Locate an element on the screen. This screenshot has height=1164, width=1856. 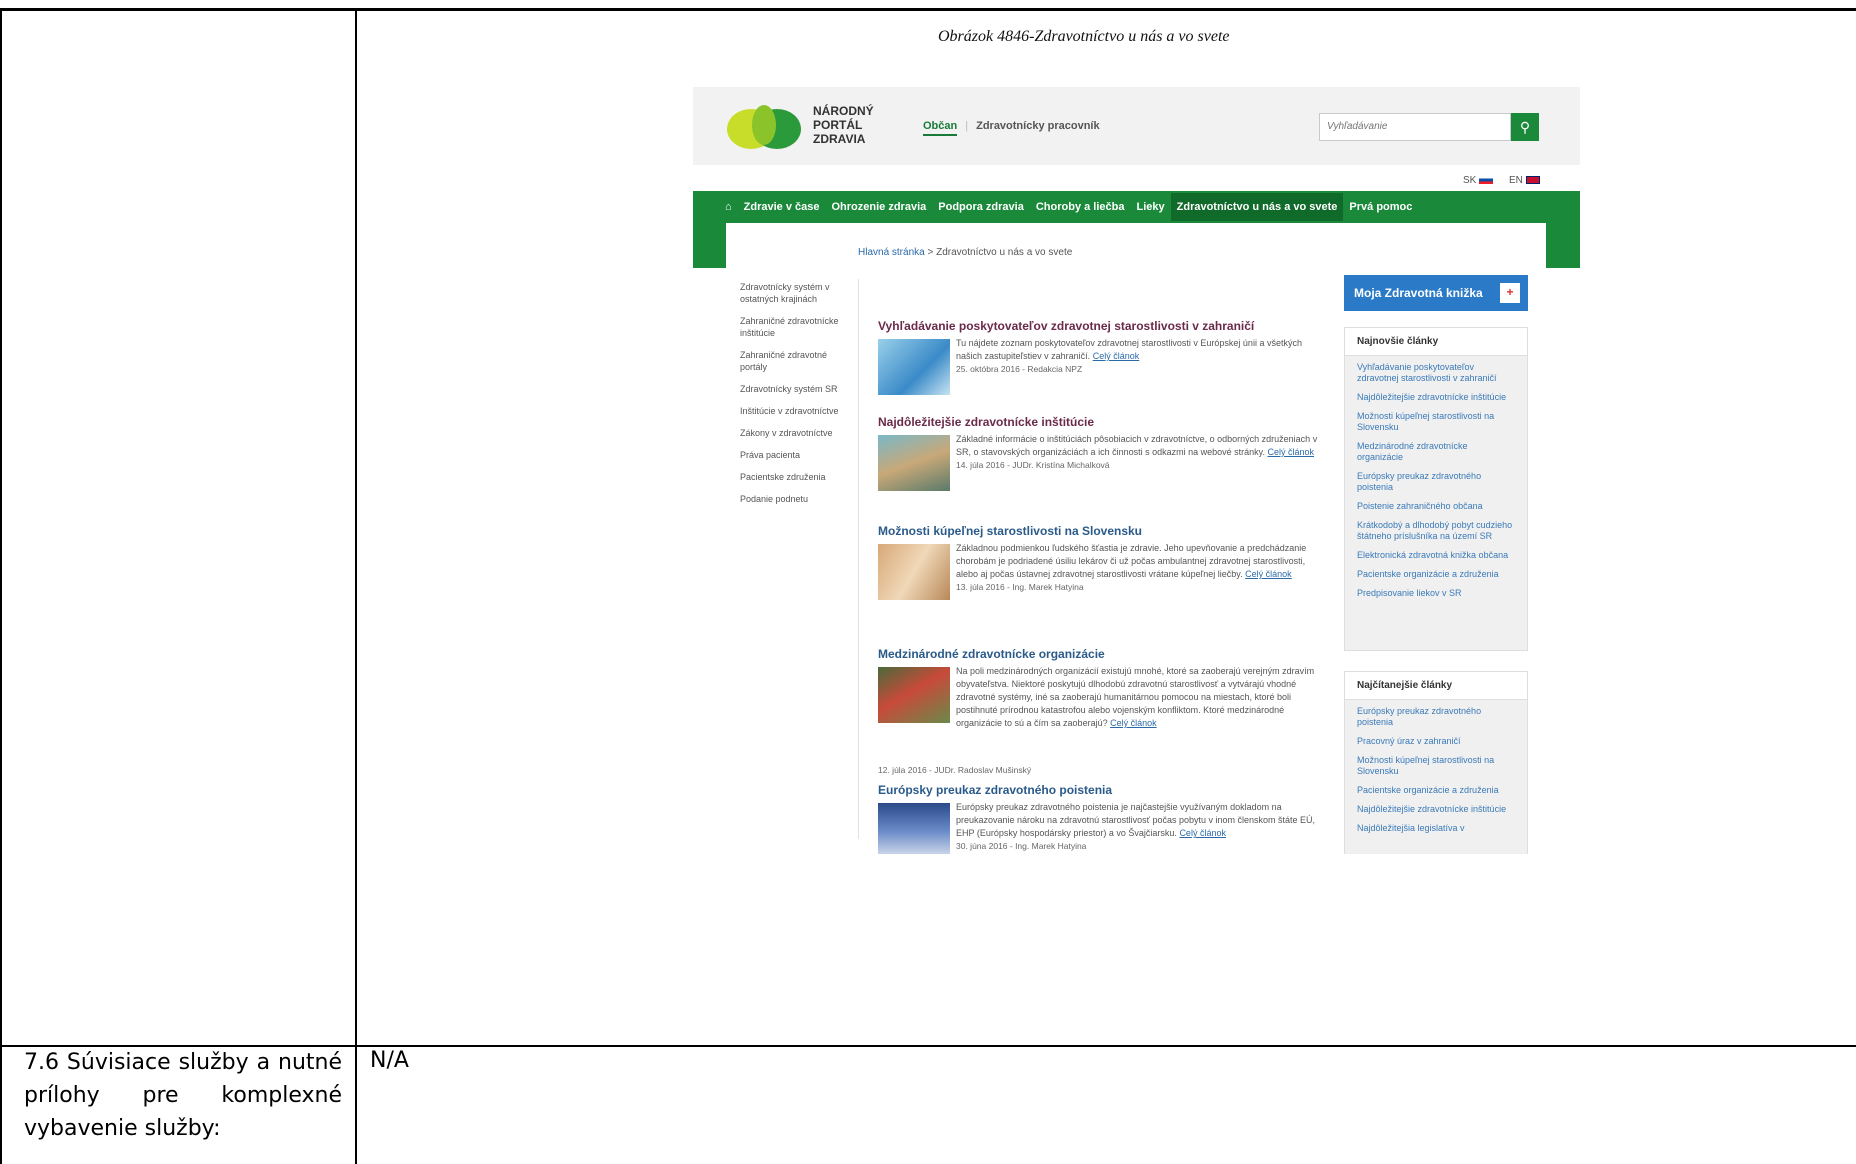
latest-article-link: Najdôležitejšie zdravotnícke inštitúcie is located at coordinates (1436, 397).